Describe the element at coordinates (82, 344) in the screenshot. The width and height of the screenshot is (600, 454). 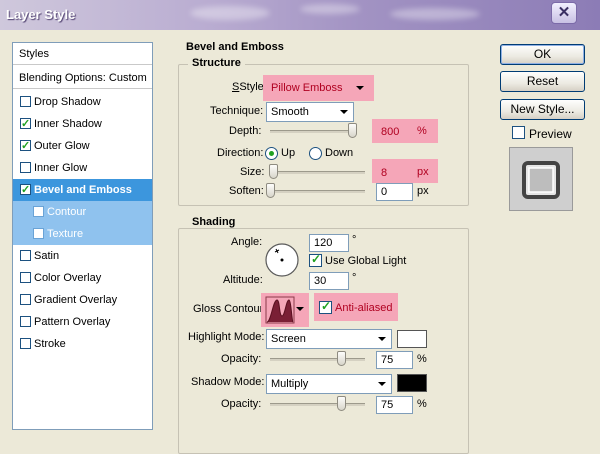
I see `style-item: Stroke` at that location.